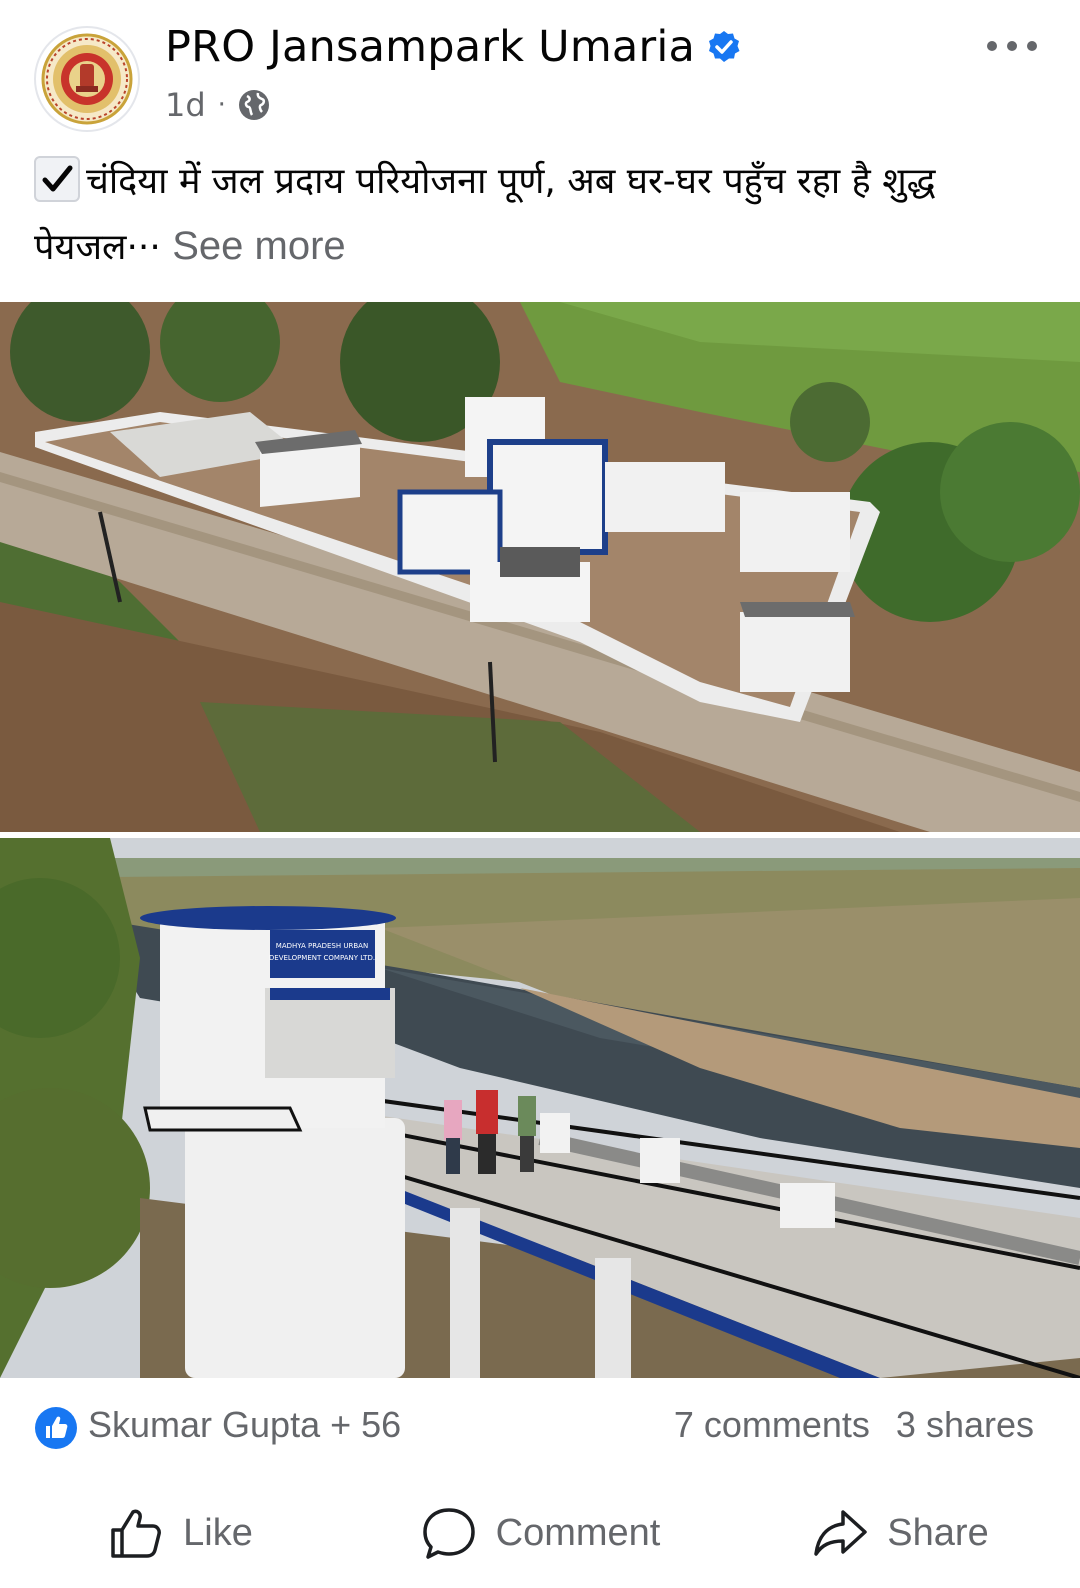 The height and width of the screenshot is (1588, 1080). I want to click on like-button: Like, so click(180, 1533).